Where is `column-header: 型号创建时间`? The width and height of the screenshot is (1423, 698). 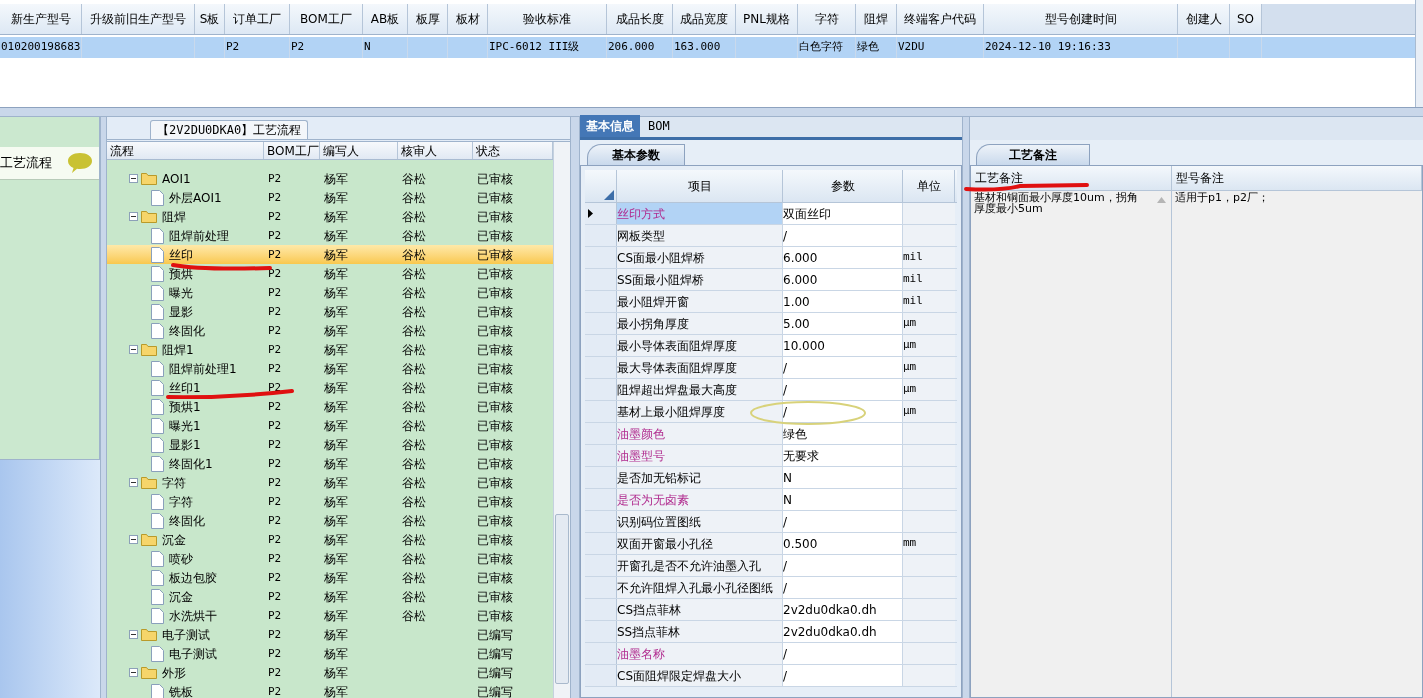 column-header: 型号创建时间 is located at coordinates (1081, 19).